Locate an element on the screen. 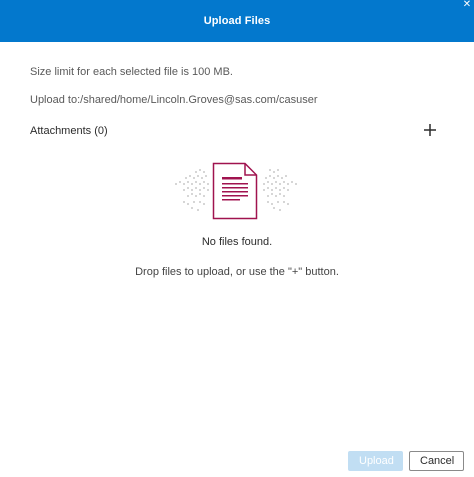 This screenshot has height=477, width=474. plus-icon is located at coordinates (430, 130).